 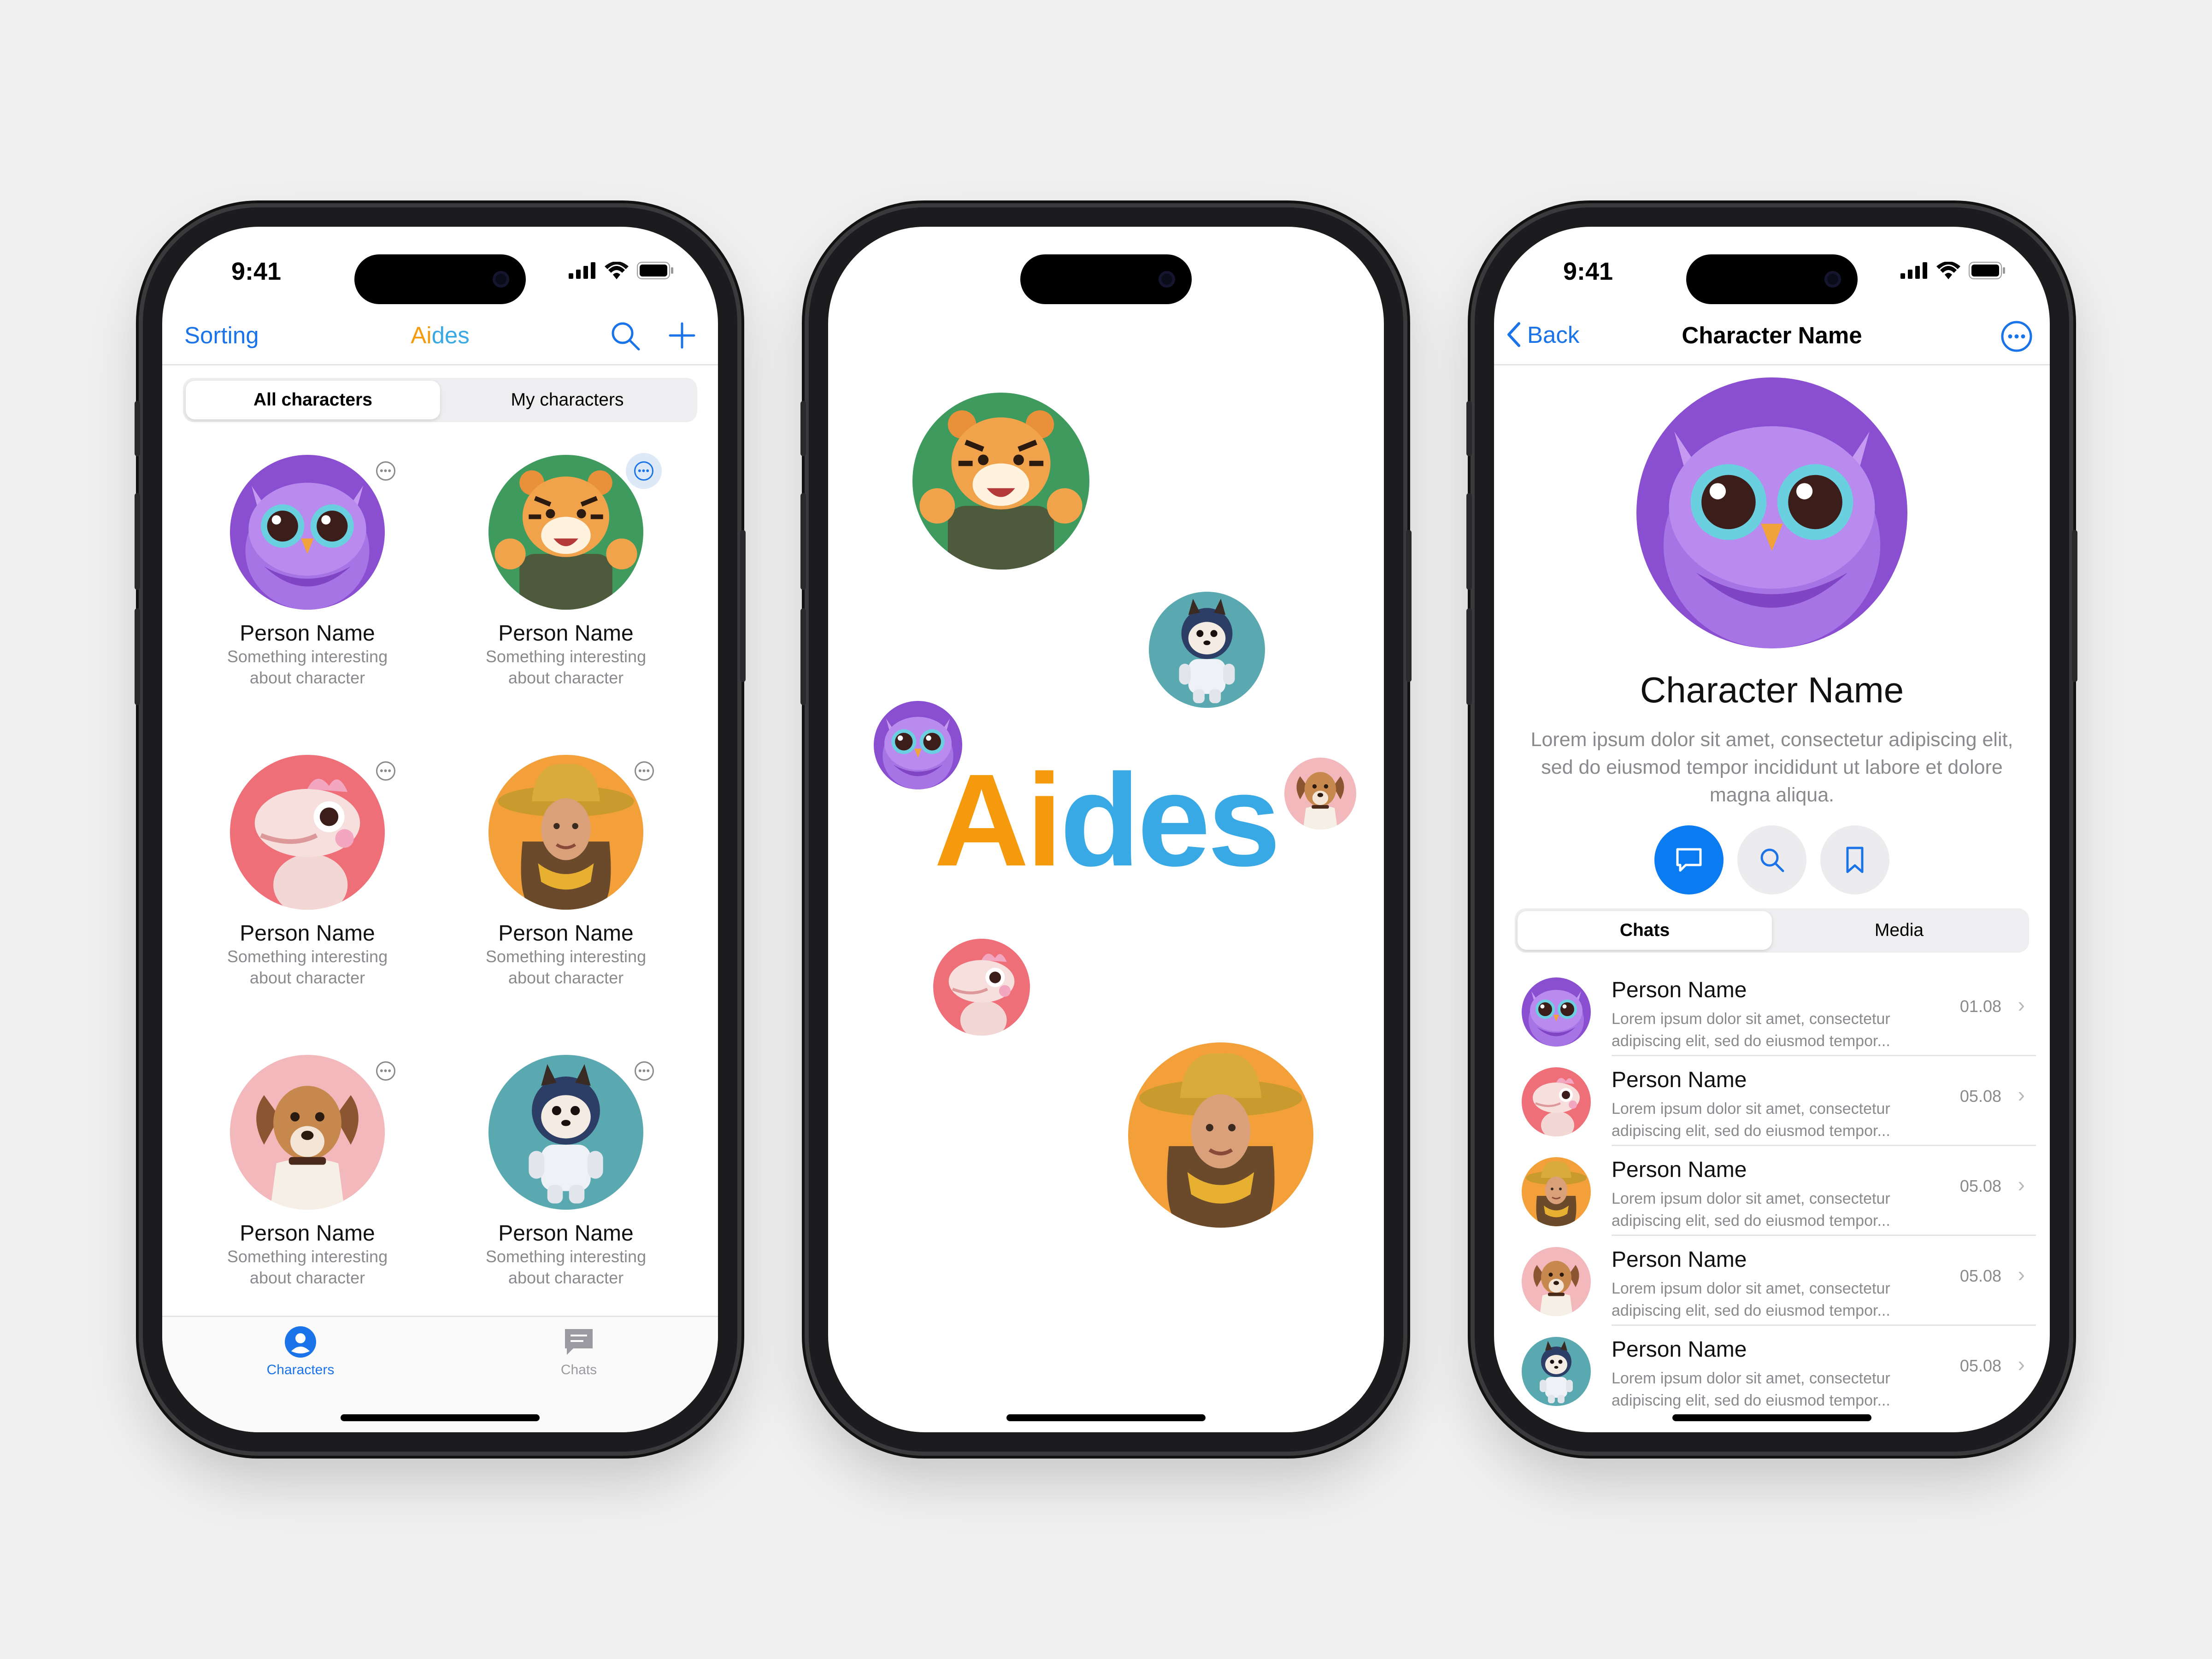 I want to click on chat-date: 01.08, so click(x=1980, y=1006).